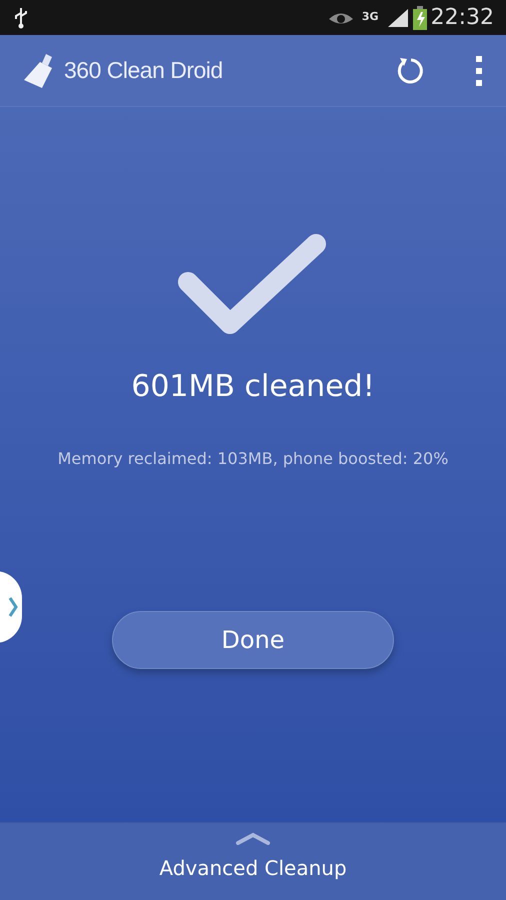  Describe the element at coordinates (253, 640) in the screenshot. I see `done-button: Done` at that location.